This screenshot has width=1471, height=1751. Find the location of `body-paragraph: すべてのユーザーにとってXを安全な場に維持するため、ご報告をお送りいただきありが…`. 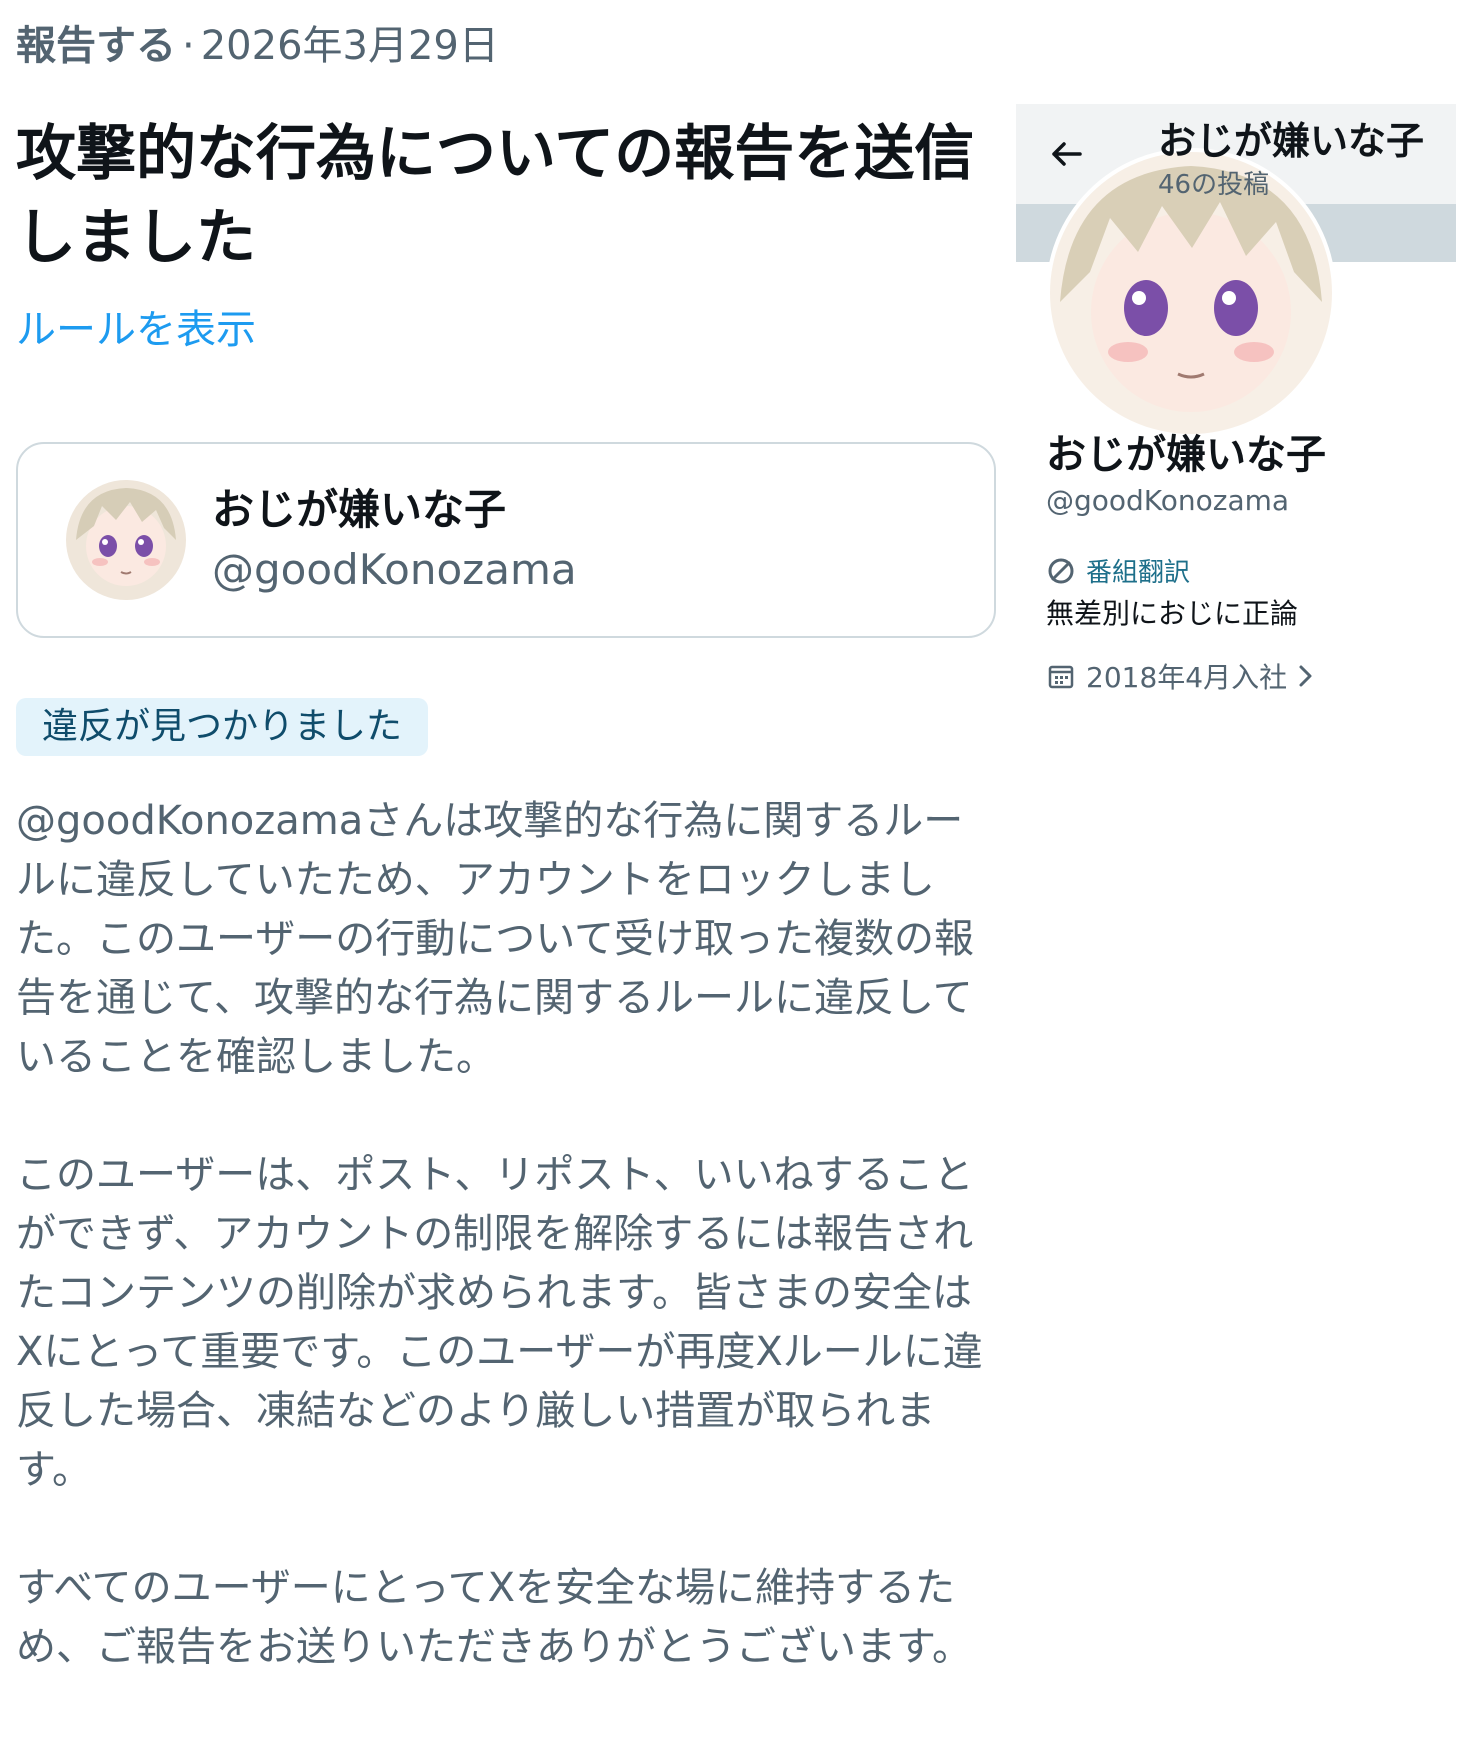

body-paragraph: すべてのユーザーにとってXを安全な場に維持するため、ご報告をお送りいただきありが… is located at coordinates (494, 1617).